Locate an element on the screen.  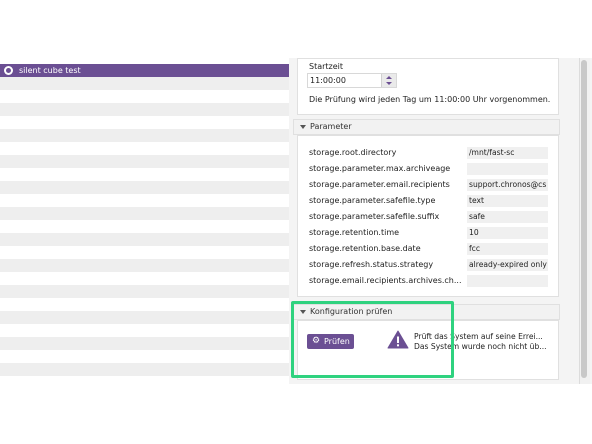
start-time-label: Startzeit is located at coordinates (326, 66).